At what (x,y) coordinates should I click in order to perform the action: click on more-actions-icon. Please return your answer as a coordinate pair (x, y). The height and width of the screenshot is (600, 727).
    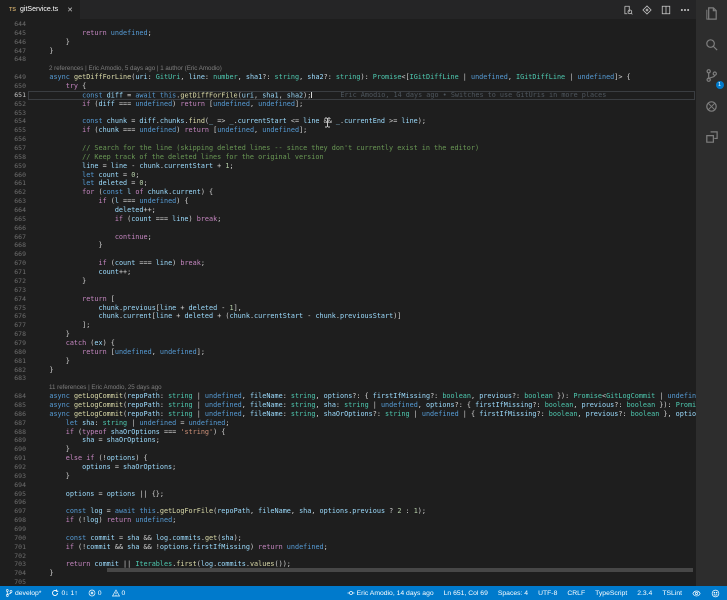
    Looking at the image, I should click on (685, 10).